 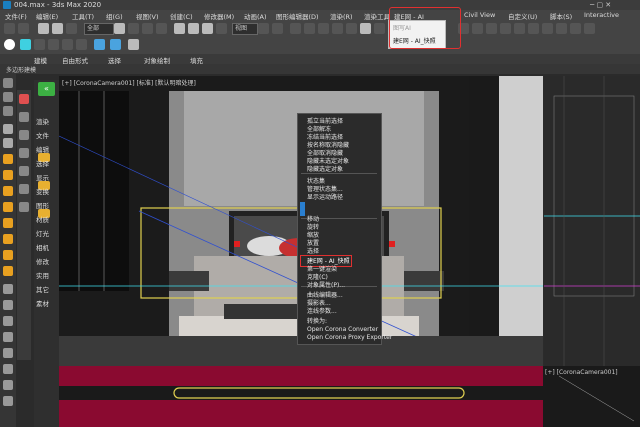 What do you see at coordinates (323, 28) in the screenshot?
I see `angle-snap-icon` at bounding box center [323, 28].